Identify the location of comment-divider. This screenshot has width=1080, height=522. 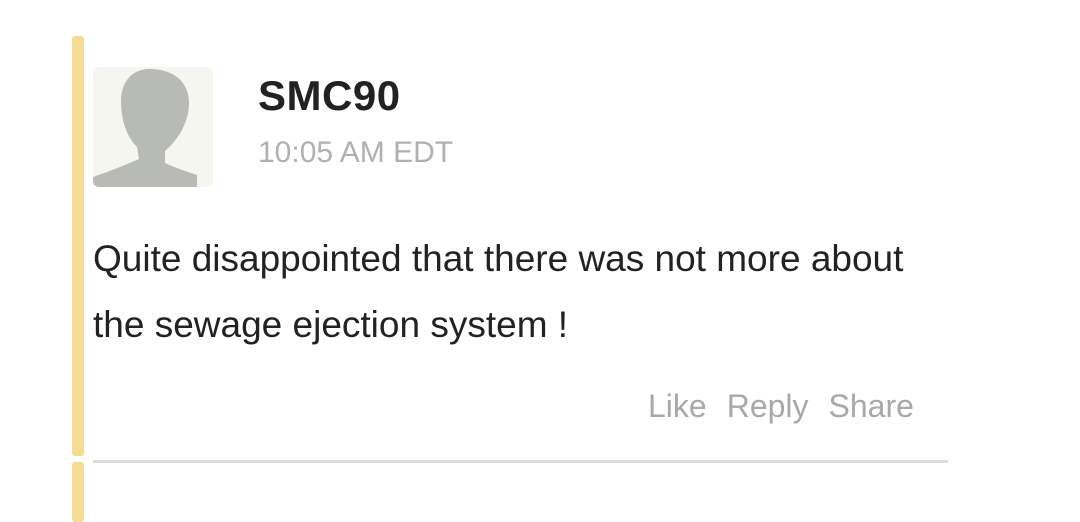
(520, 461).